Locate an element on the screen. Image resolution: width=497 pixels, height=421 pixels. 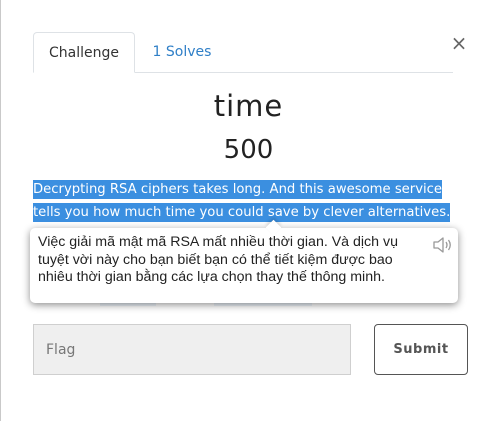
challenge-tabs: Challenge 1 Solves is located at coordinates (243, 52).